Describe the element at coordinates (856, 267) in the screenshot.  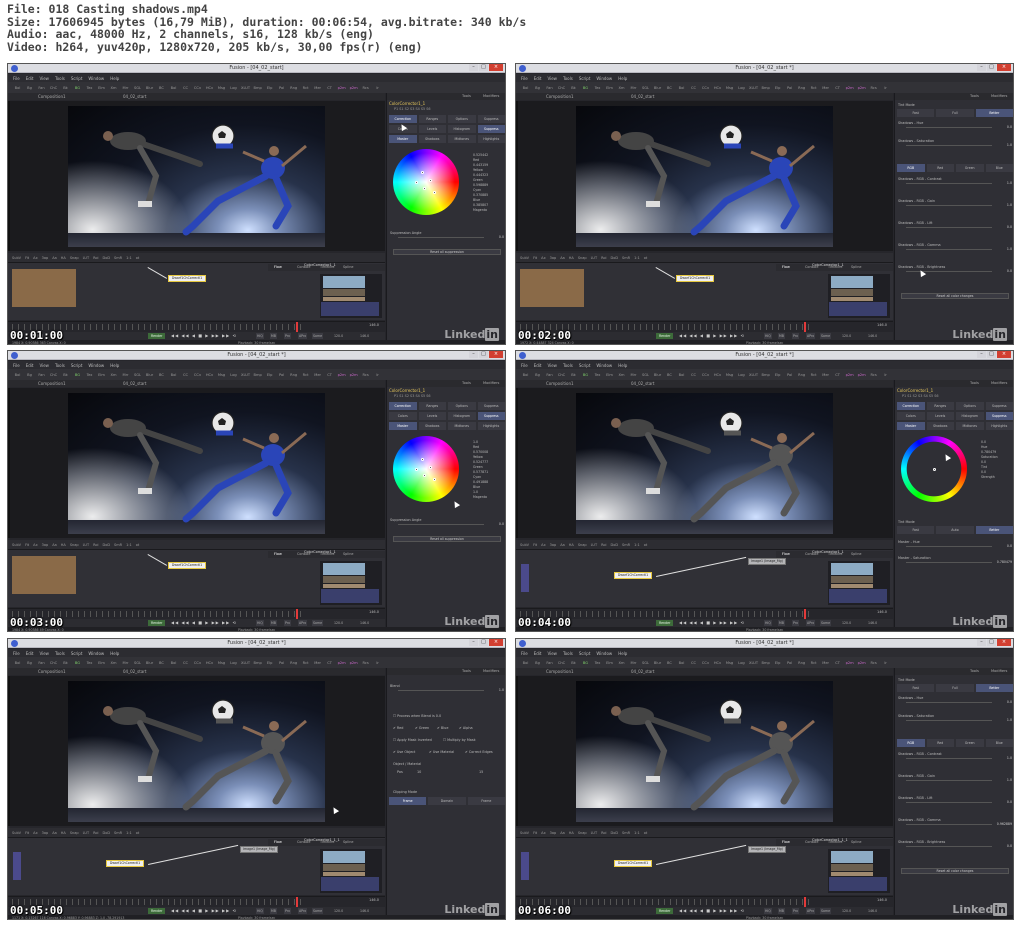
I see `node-panel-tab: Spline` at that location.